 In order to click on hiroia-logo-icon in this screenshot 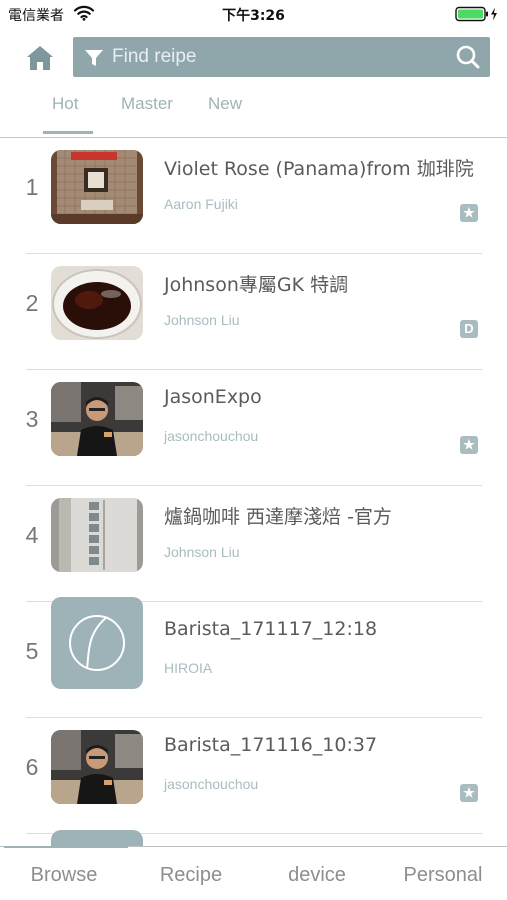, I will do `click(97, 643)`.